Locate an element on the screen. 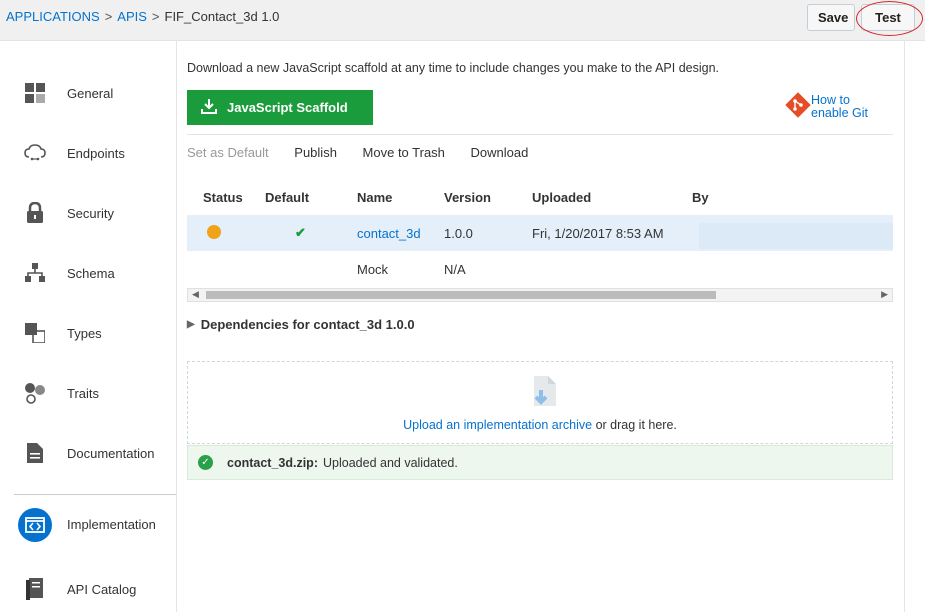 The image size is (925, 612). sidebar-item-schema: Schema is located at coordinates (95, 273).